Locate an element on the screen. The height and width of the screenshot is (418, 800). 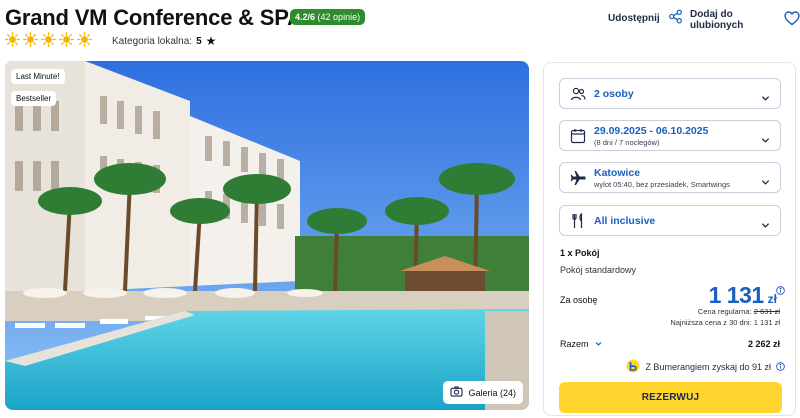
review-count: (42 opinie) is located at coordinates (339, 17).